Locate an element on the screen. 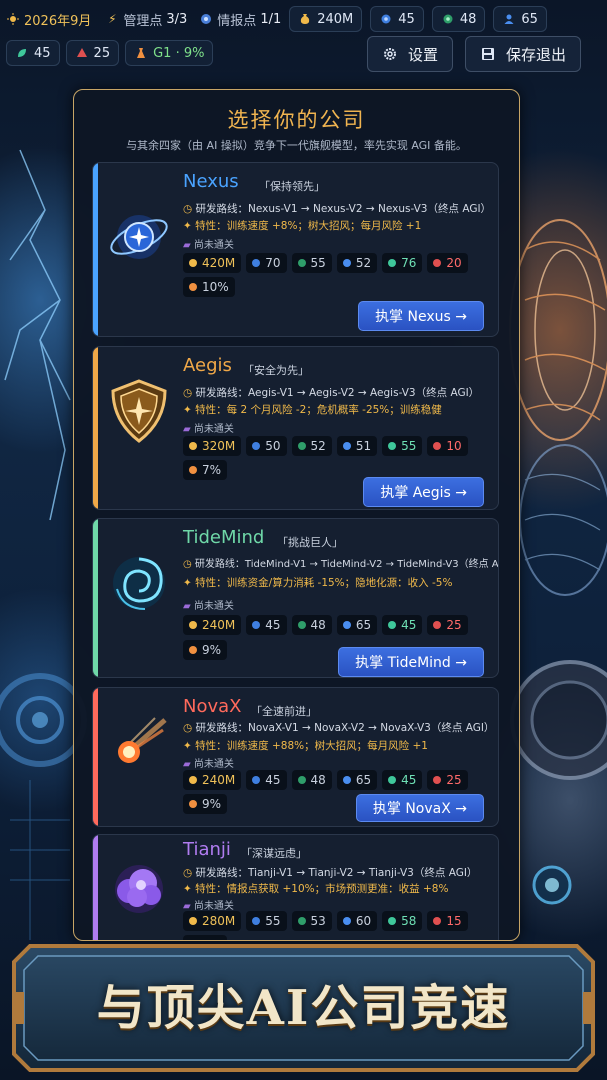 Image resolution: width=607 pixels, height=1080 pixels. company-stats-row: 320M 50 52 51 55 10 is located at coordinates (325, 446).